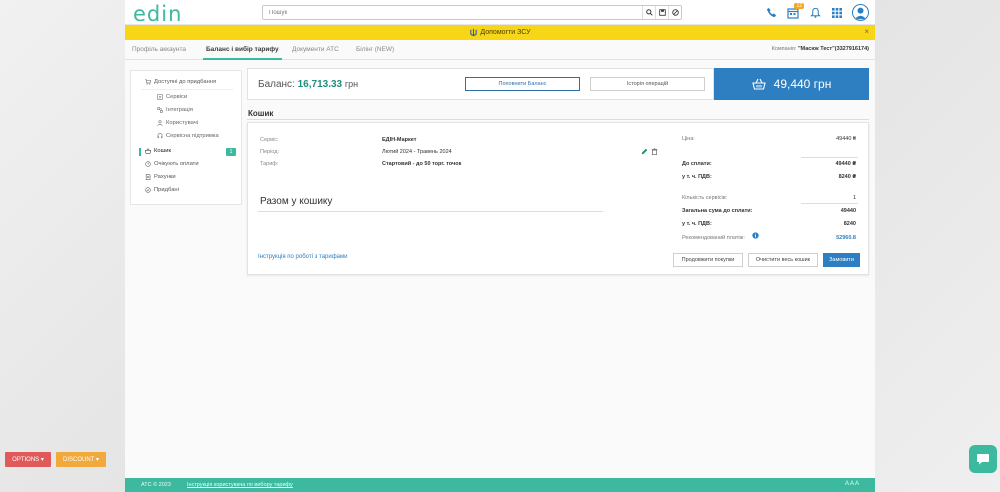  I want to click on sidebar-label: Придбані, so click(166, 190).